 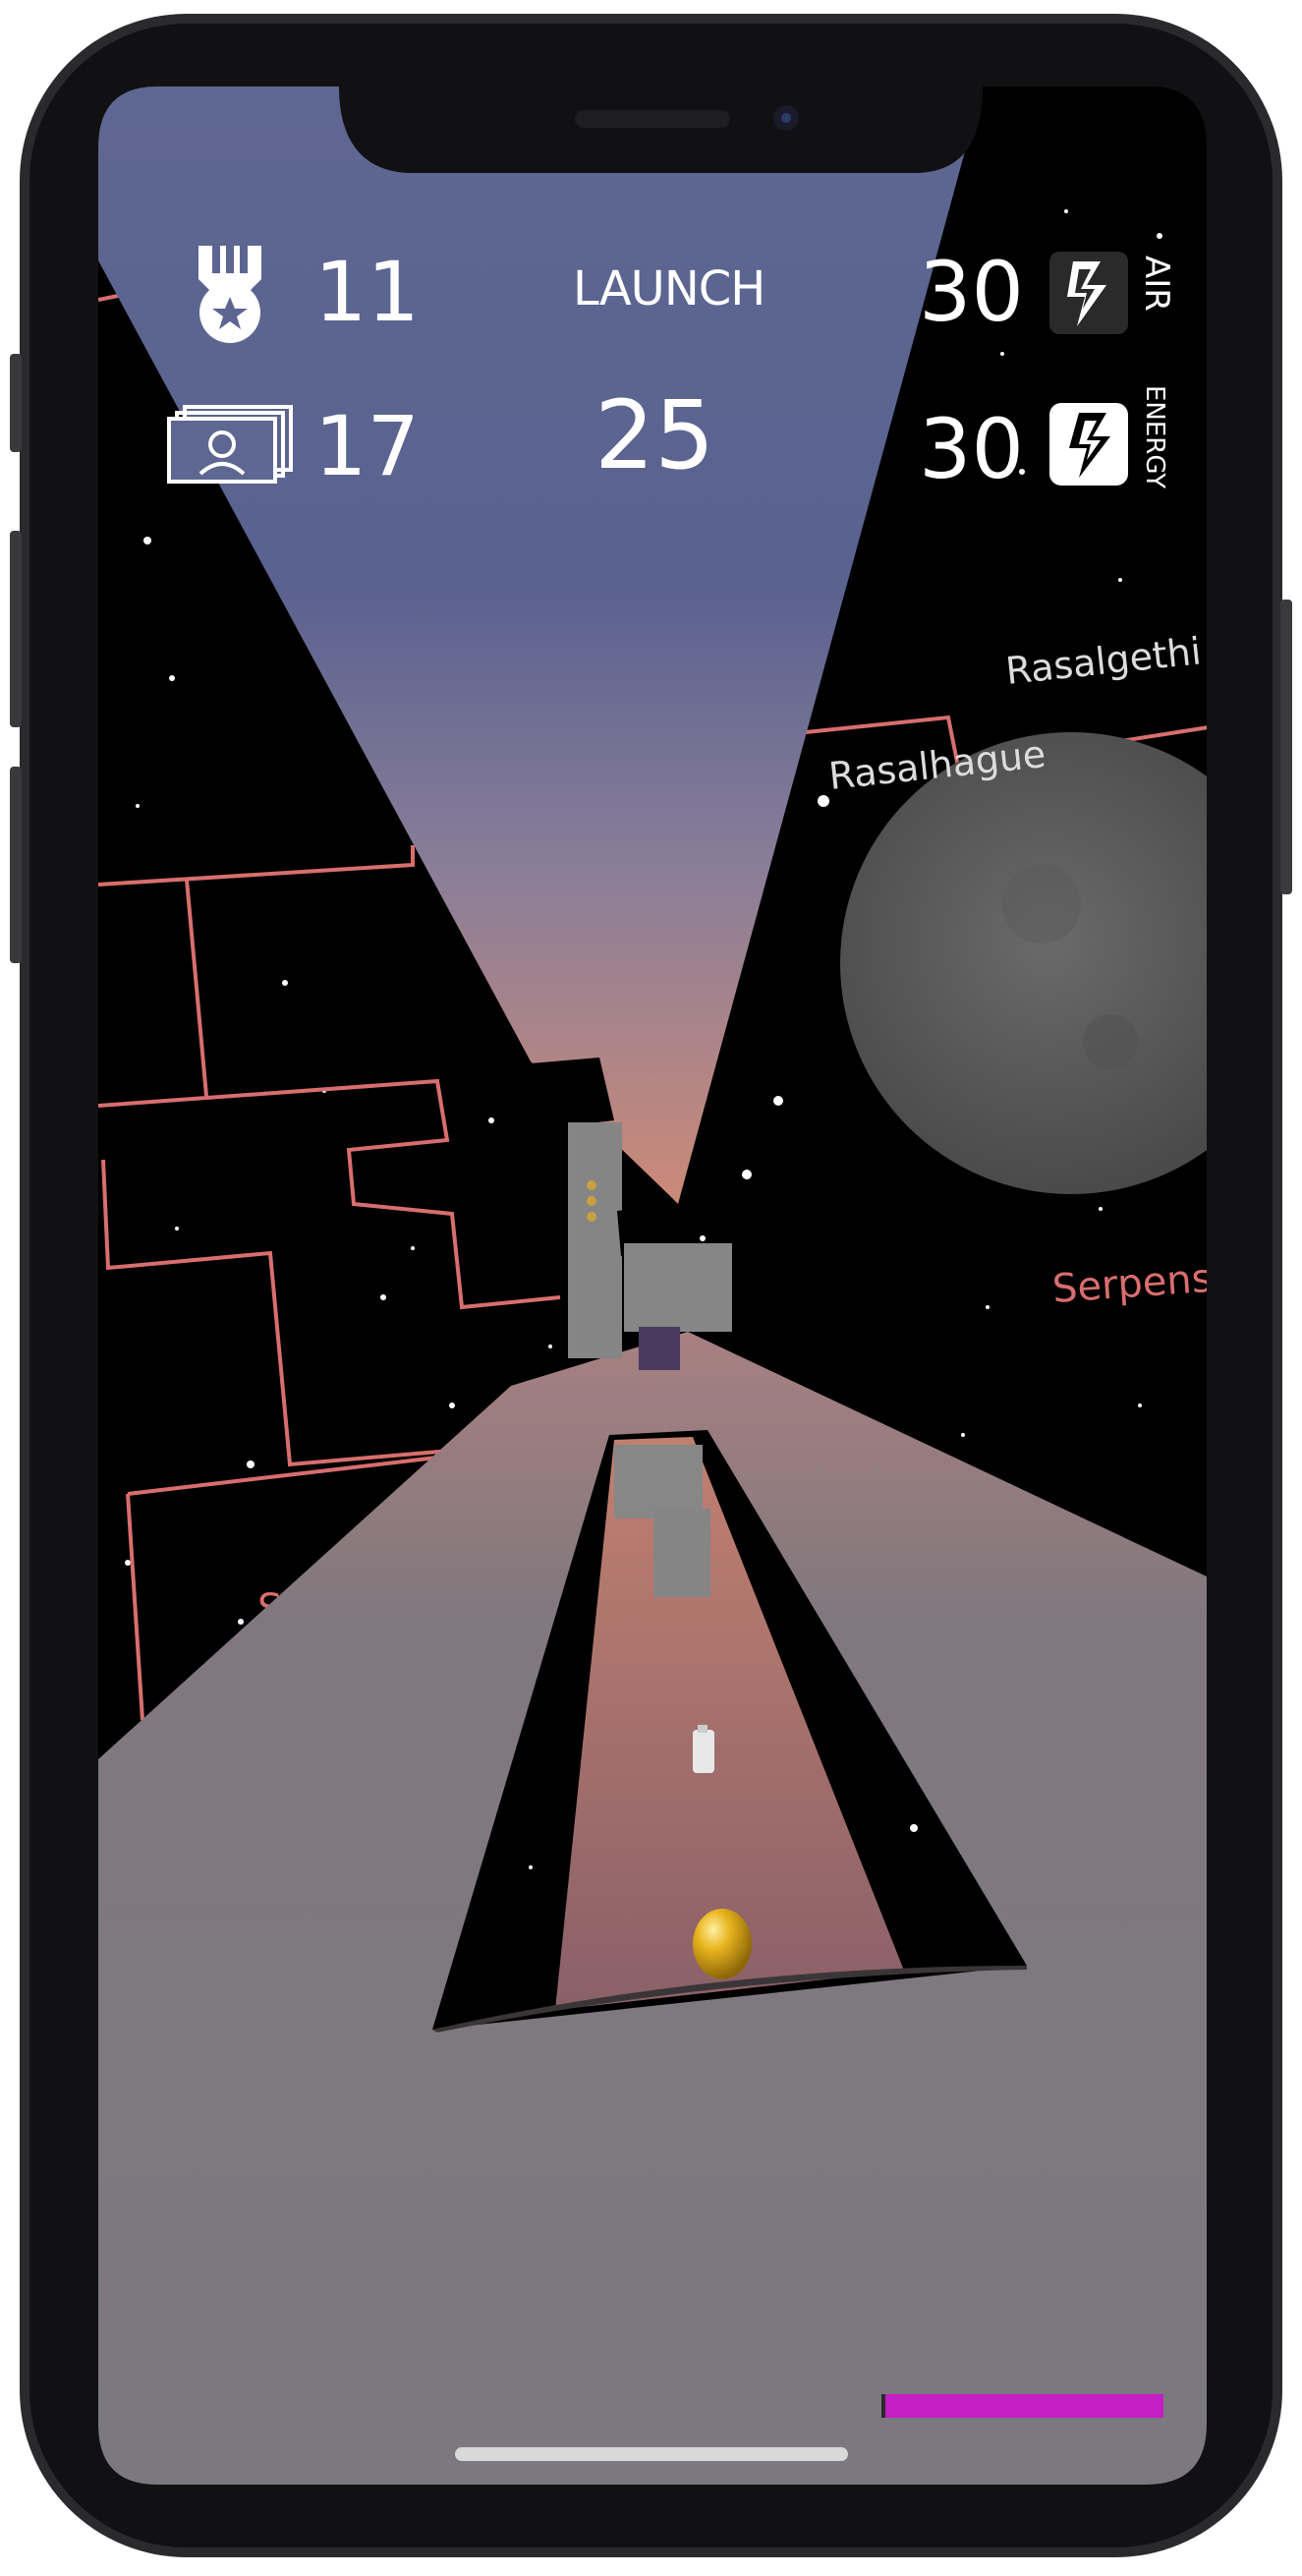 What do you see at coordinates (883, 2406) in the screenshot?
I see `progress-bar-start` at bounding box center [883, 2406].